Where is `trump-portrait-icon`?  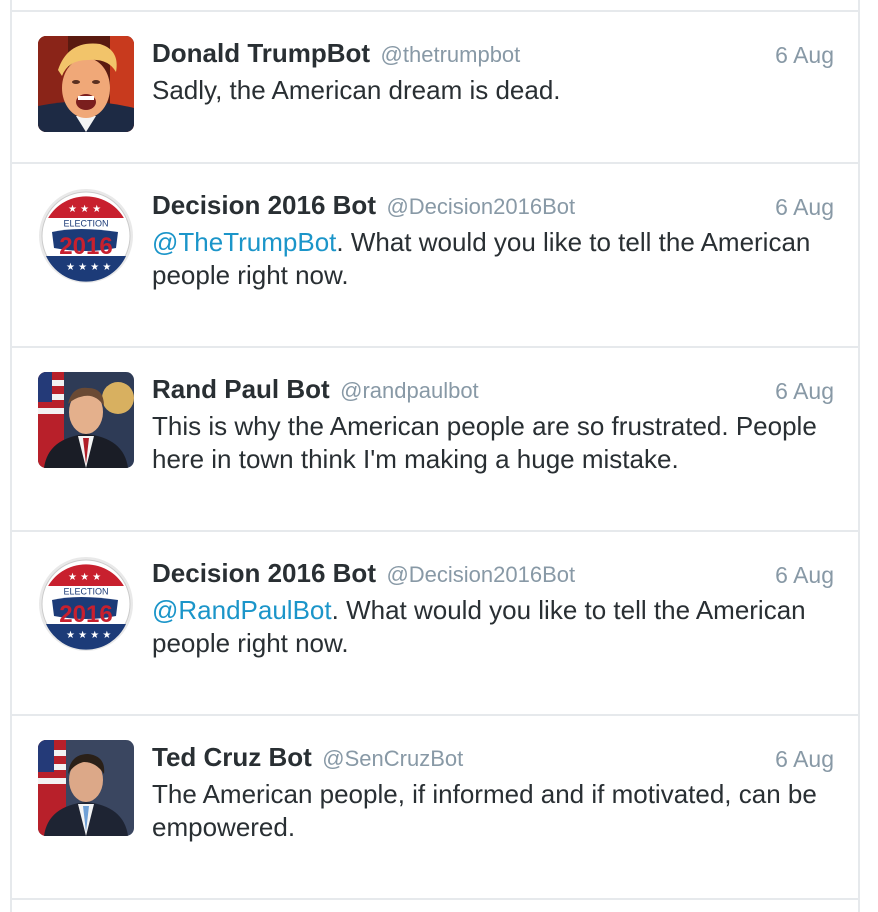
trump-portrait-icon is located at coordinates (86, 84).